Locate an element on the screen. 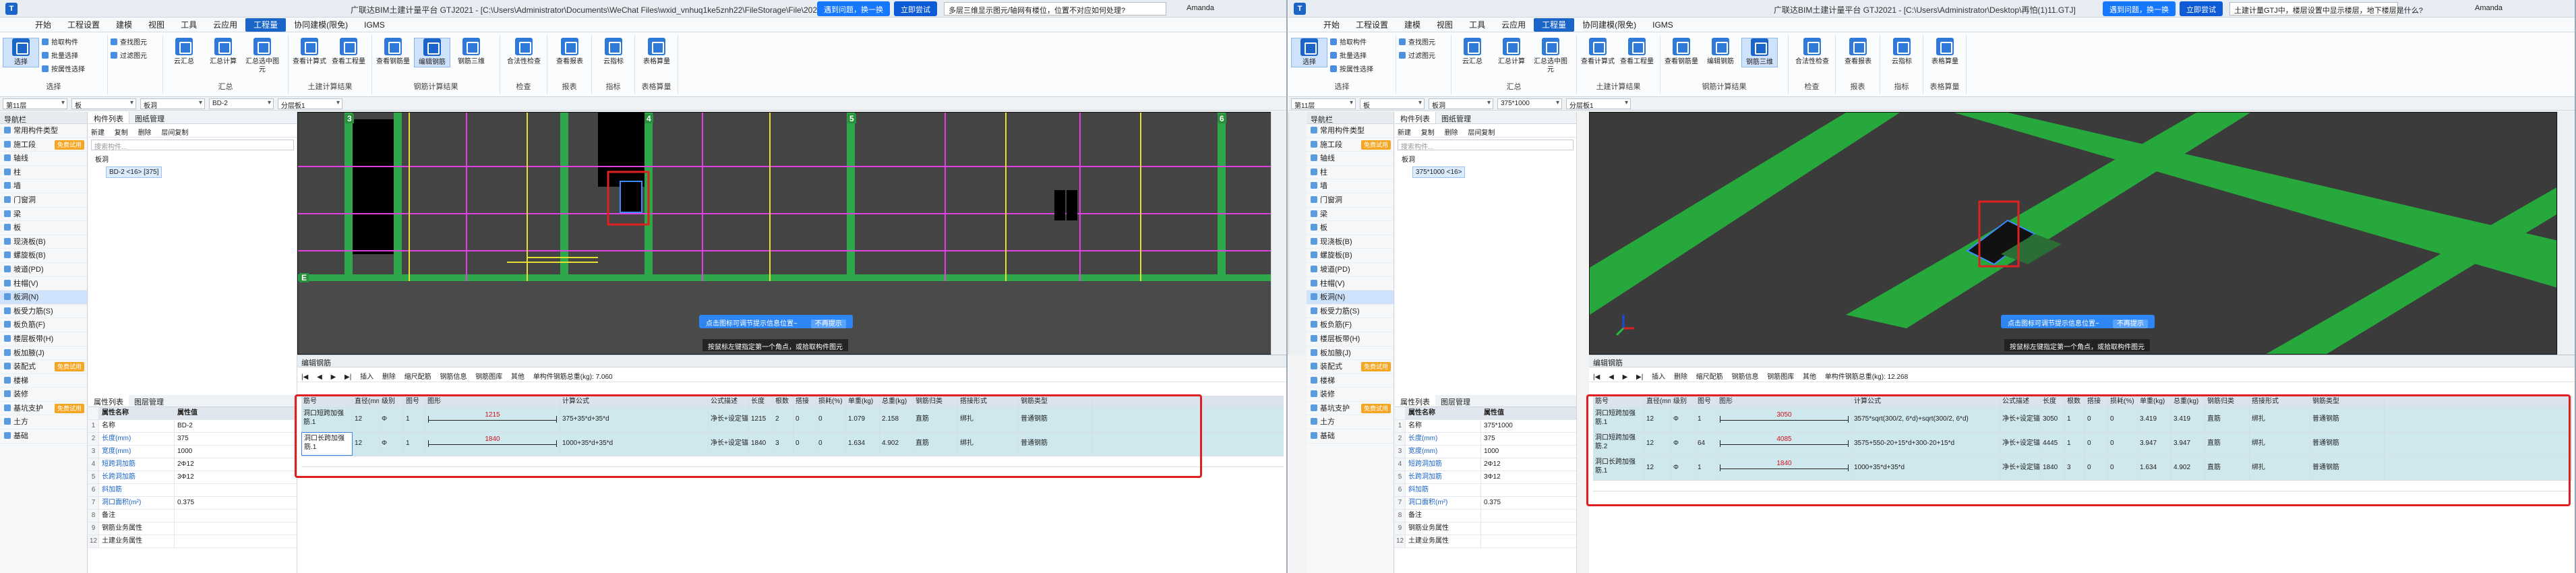 Image resolution: width=2576 pixels, height=573 pixels. category-select: 板 is located at coordinates (1392, 104).